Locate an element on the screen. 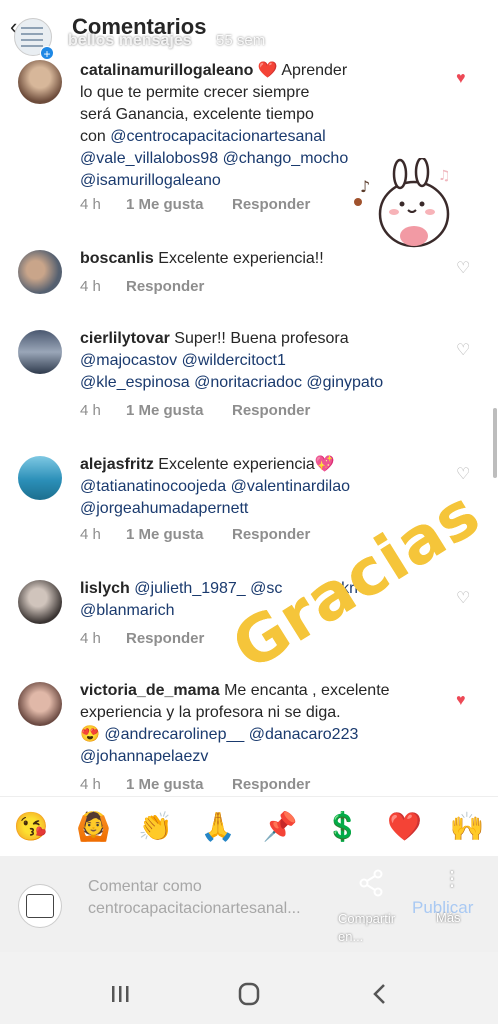 This screenshot has height=1024, width=498. emoji-icon: 😍 is located at coordinates (90, 734).